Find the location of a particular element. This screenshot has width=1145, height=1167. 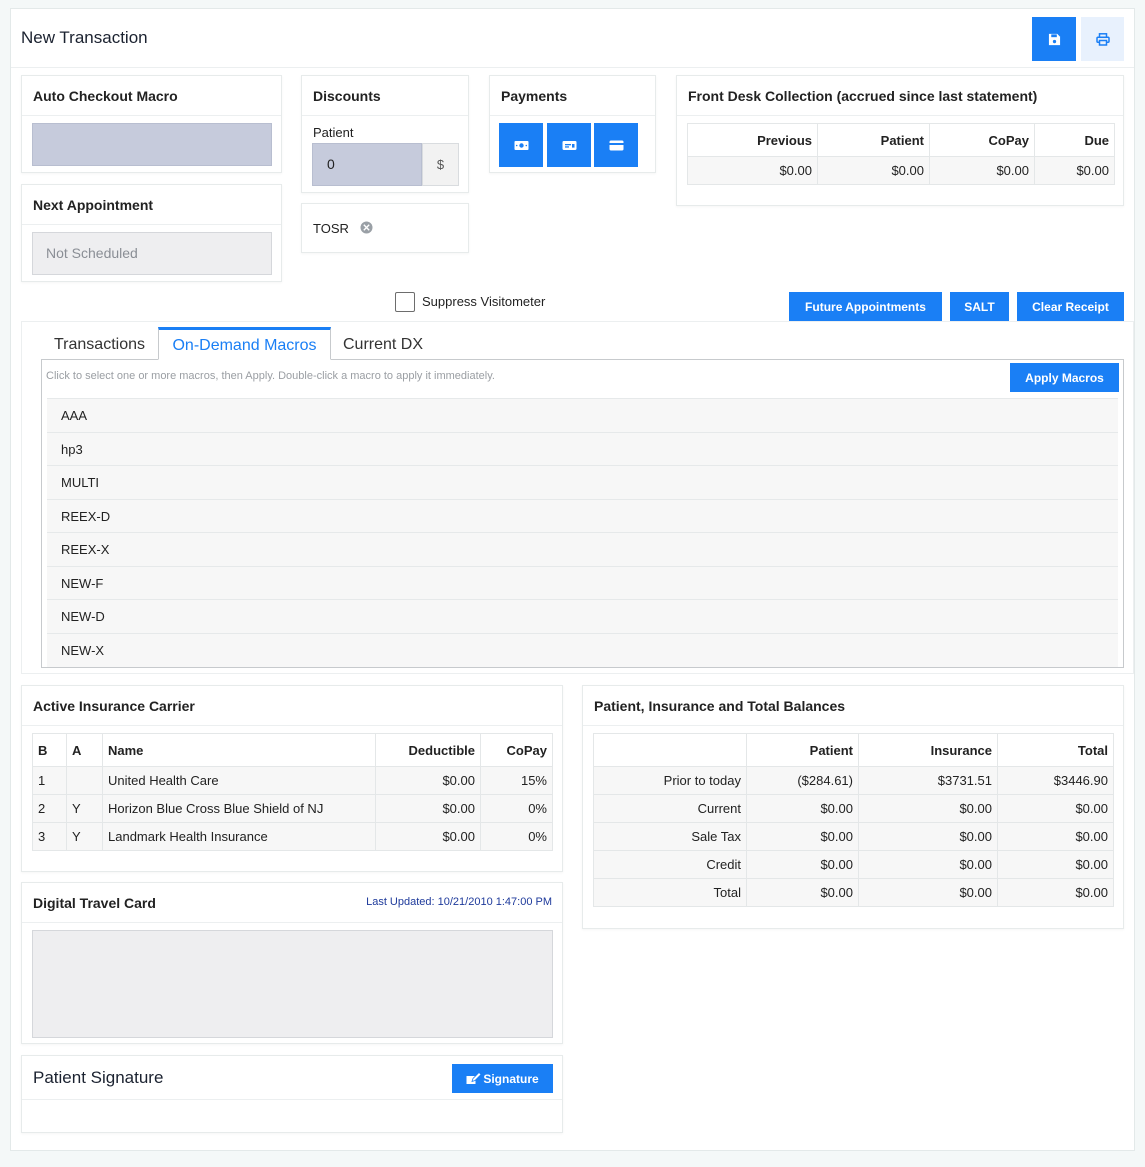

check-card-icon is located at coordinates (569, 145).